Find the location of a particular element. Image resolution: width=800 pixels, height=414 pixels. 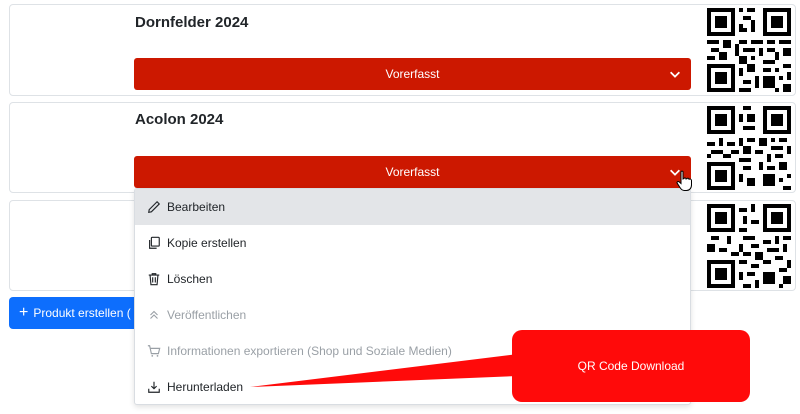

chevrons-up-icon is located at coordinates (154, 314).